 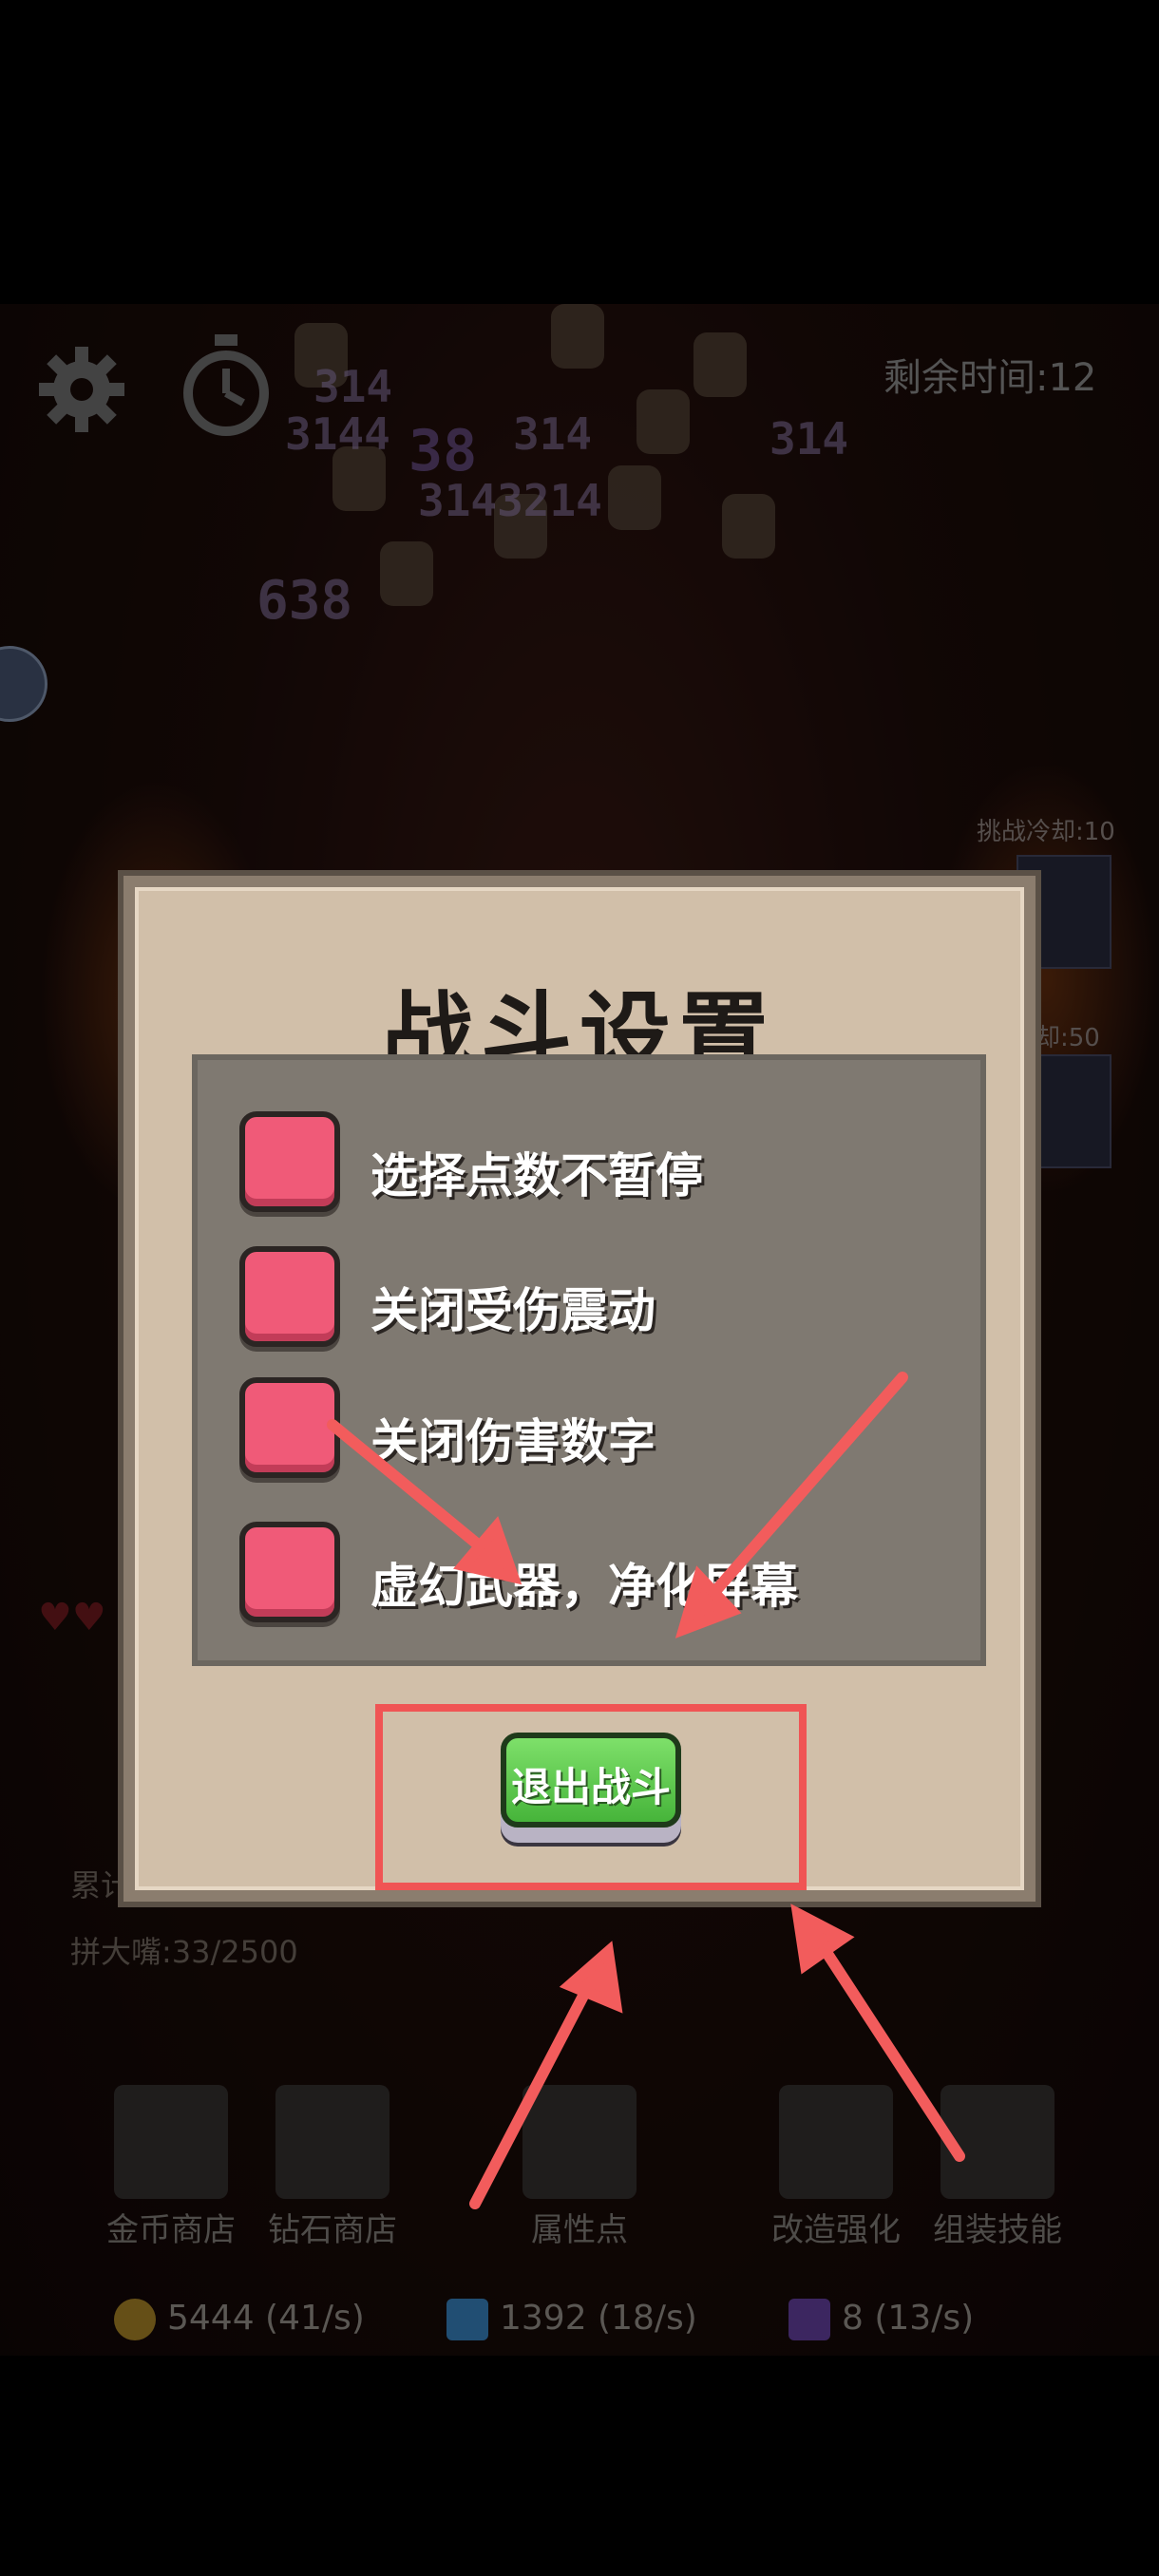 I want to click on option-phantom-weapon: 虚幻武器，净化屏幕, so click(x=600, y=1573).